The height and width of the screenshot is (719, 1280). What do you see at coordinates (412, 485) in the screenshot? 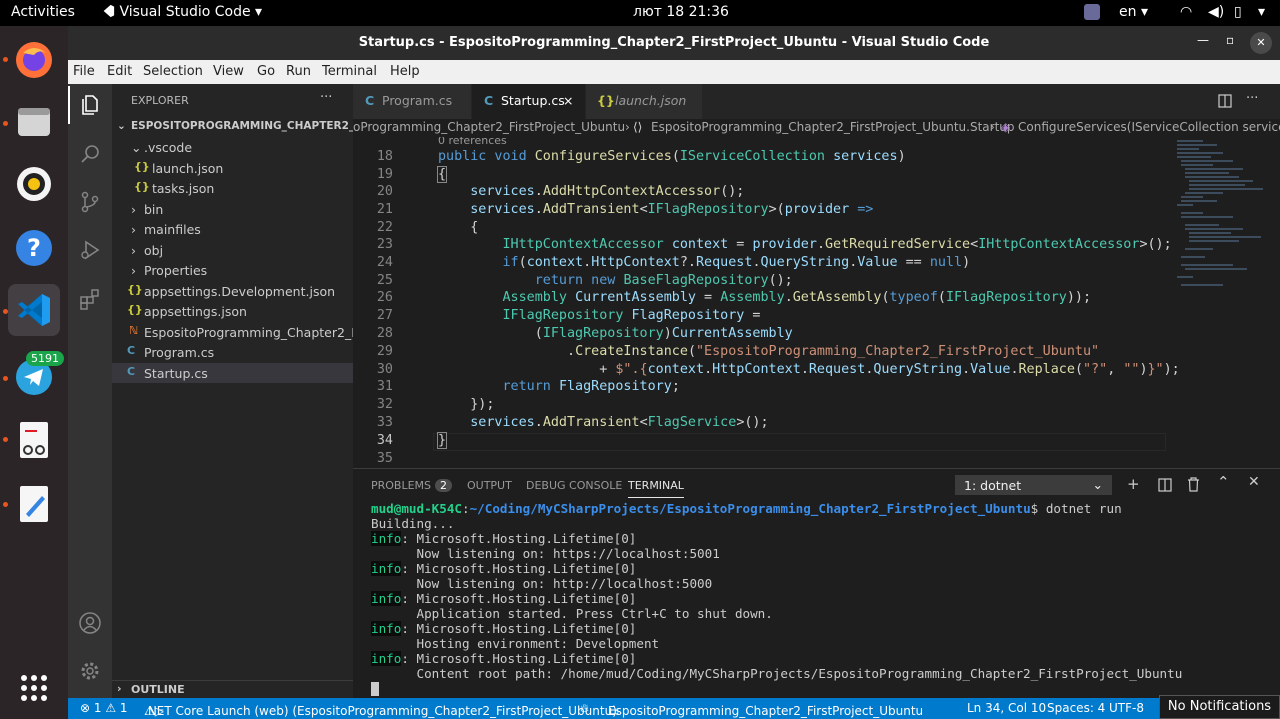
I see `tab-problems: PROBLEMS 2` at bounding box center [412, 485].